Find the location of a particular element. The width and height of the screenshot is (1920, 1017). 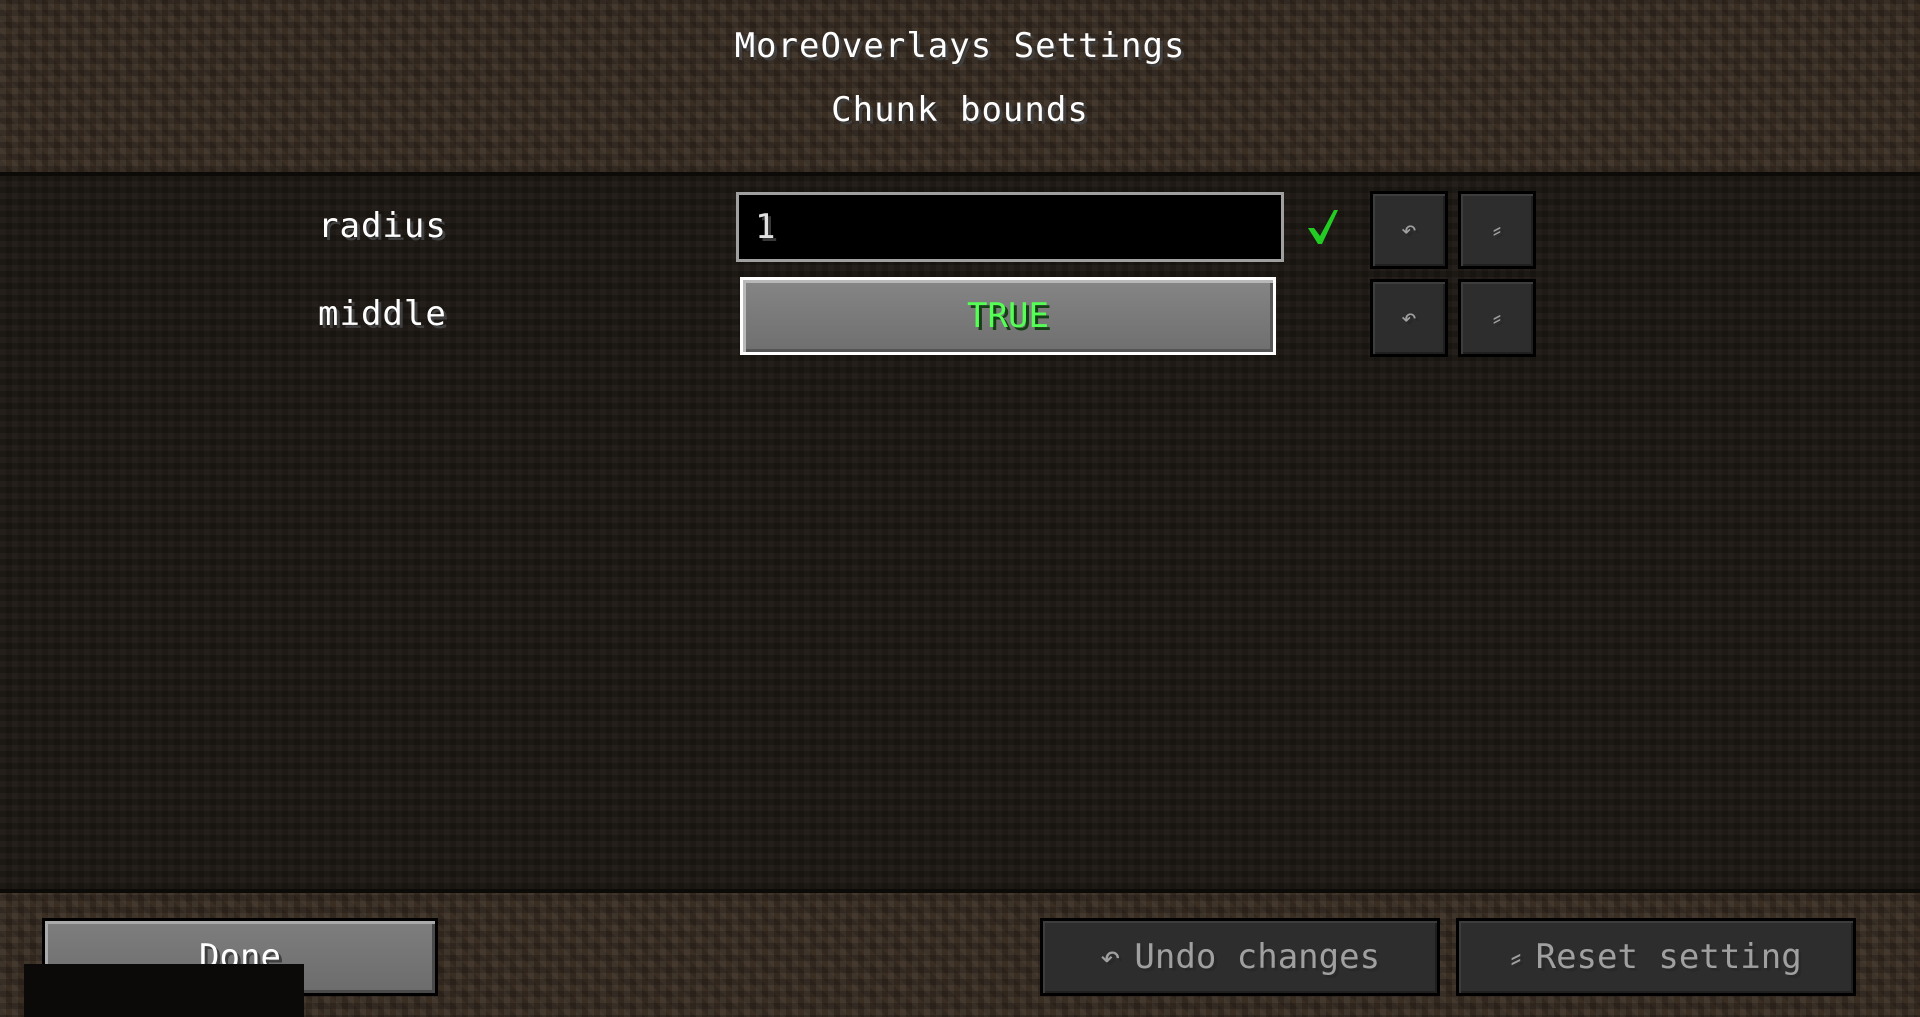

reset-setting-button: ⸗ Reset setting is located at coordinates (1656, 957).